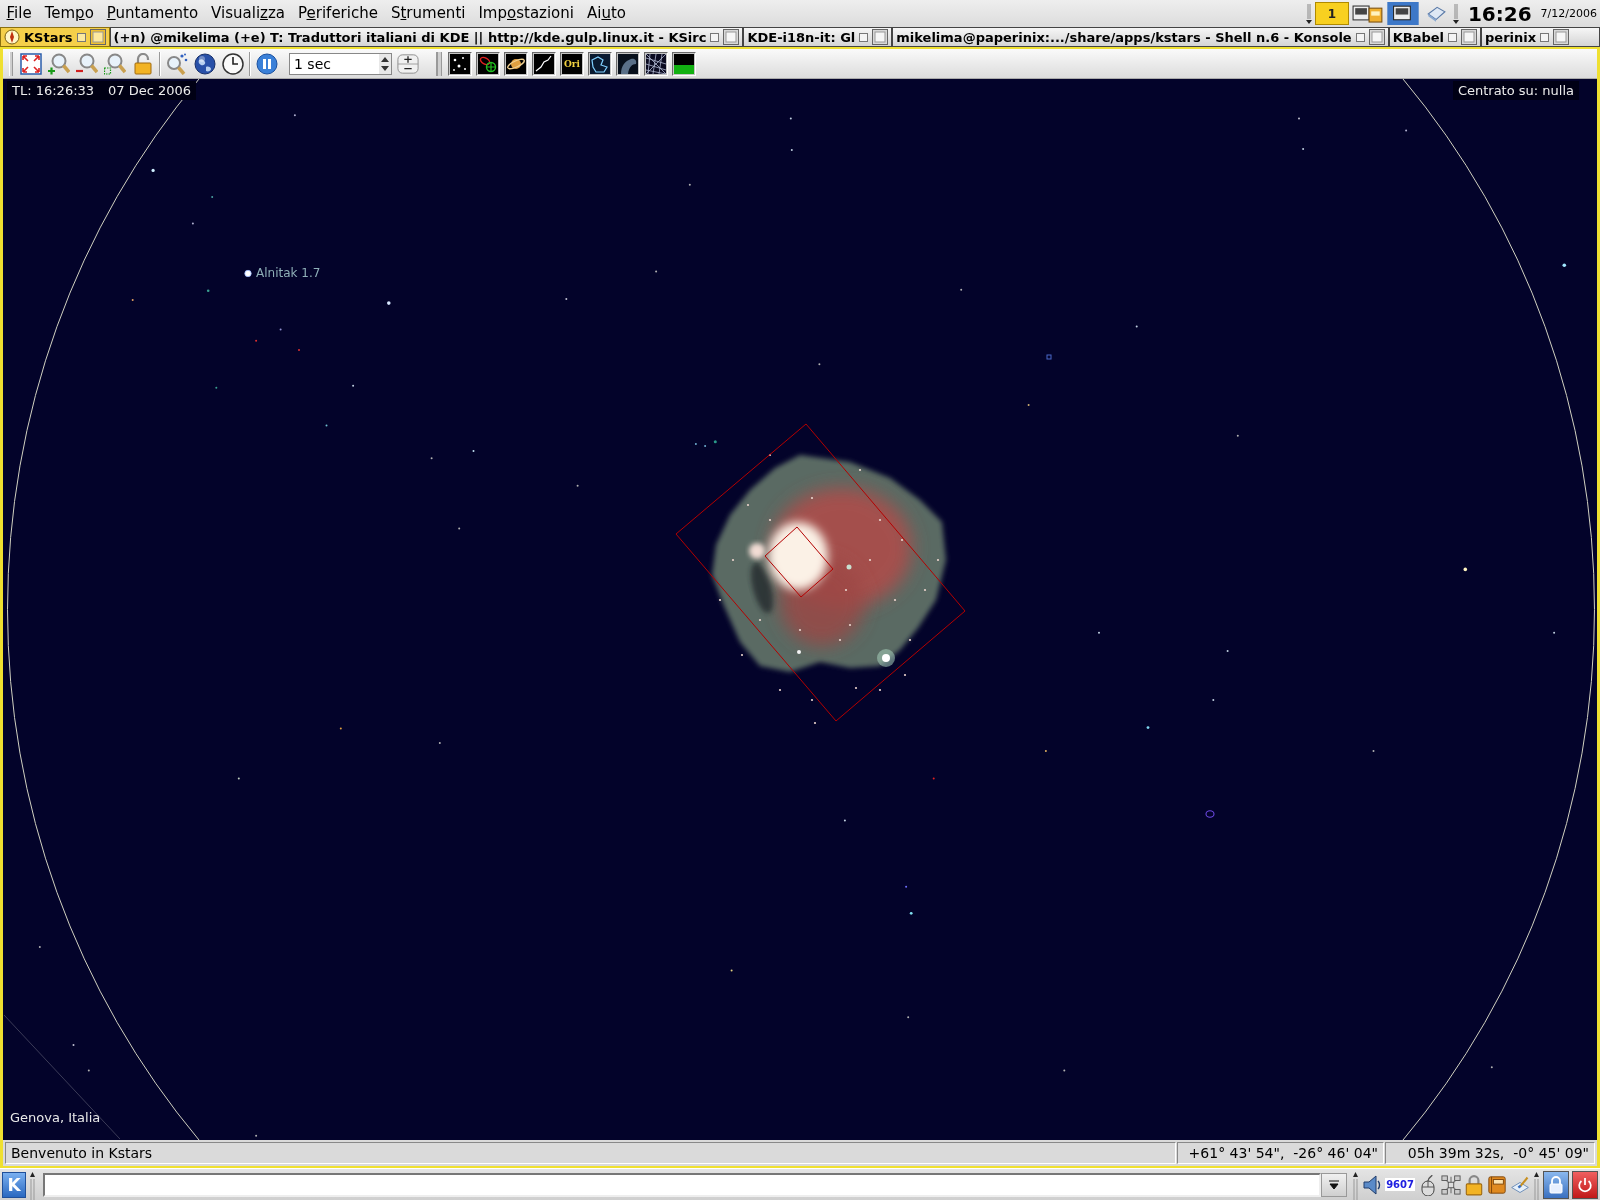  I want to click on grid-icon, so click(656, 63).